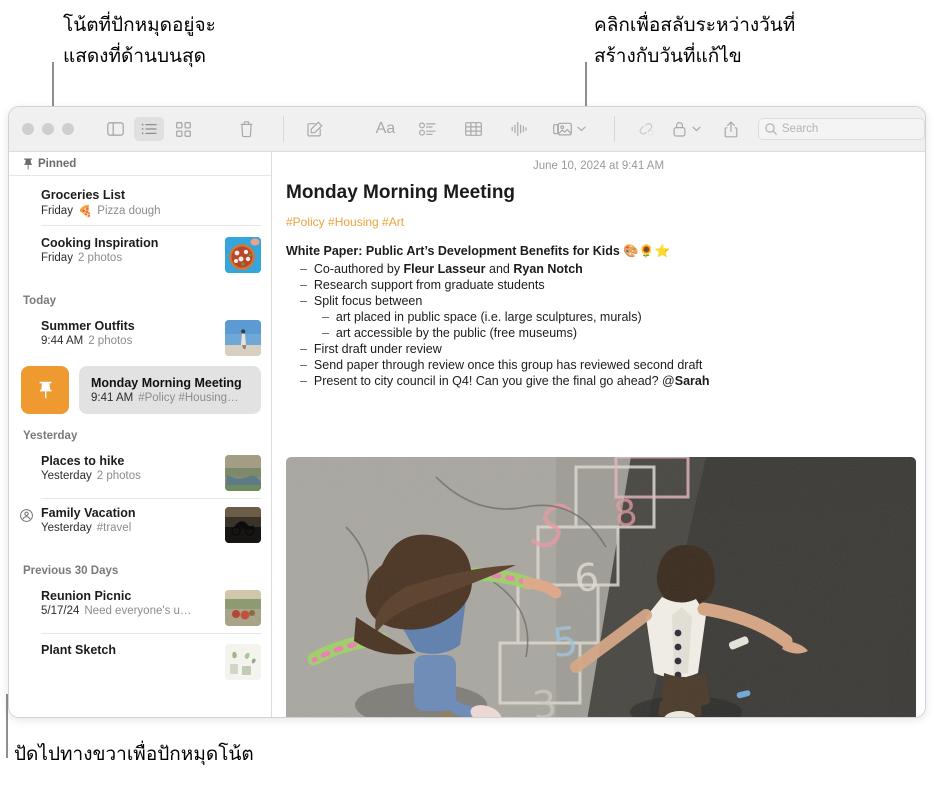  I want to click on share-icon, so click(731, 129).